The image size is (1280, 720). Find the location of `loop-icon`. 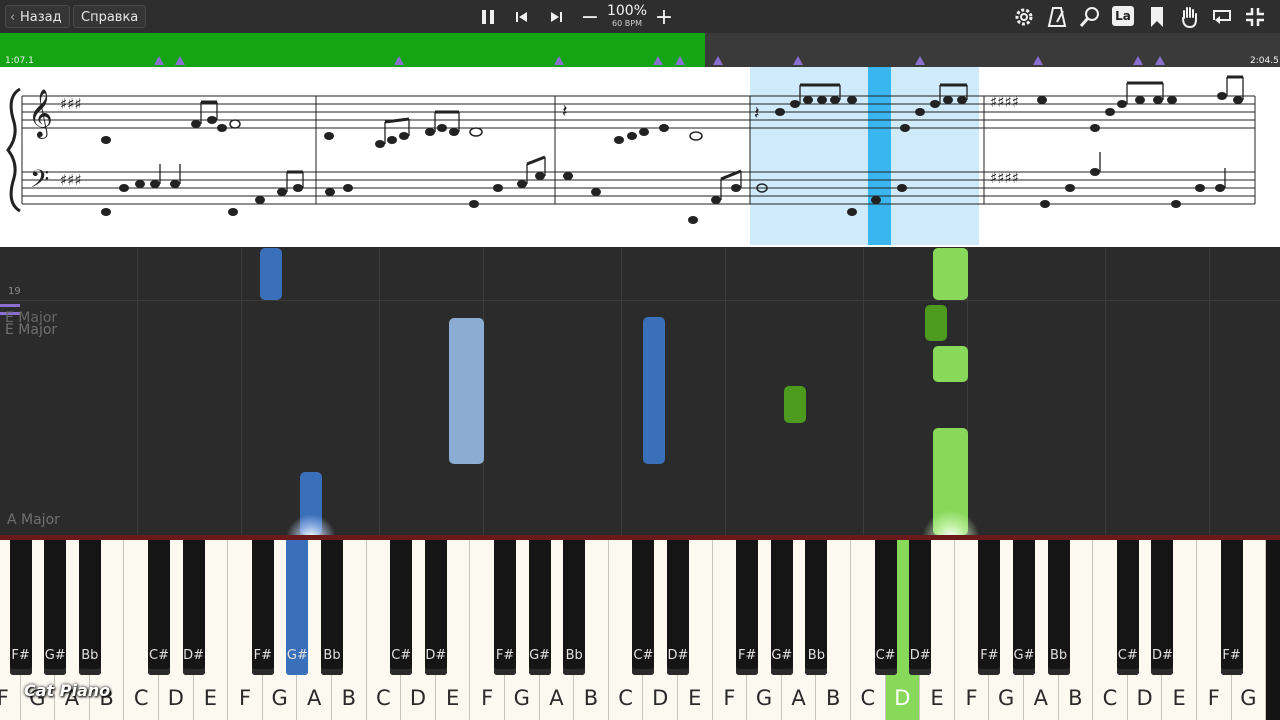

loop-icon is located at coordinates (1222, 17).